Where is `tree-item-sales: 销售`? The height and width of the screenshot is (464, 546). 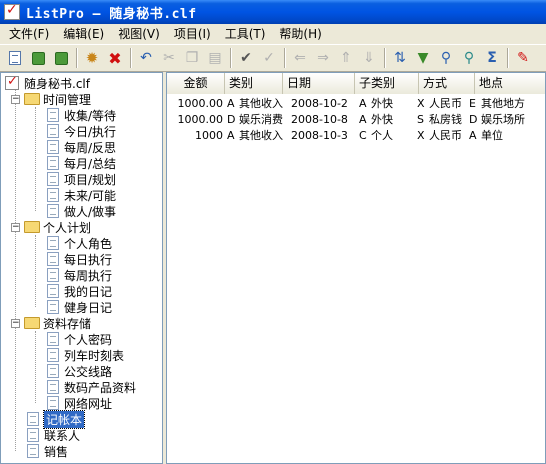 tree-item-sales: 销售 is located at coordinates (47, 451).